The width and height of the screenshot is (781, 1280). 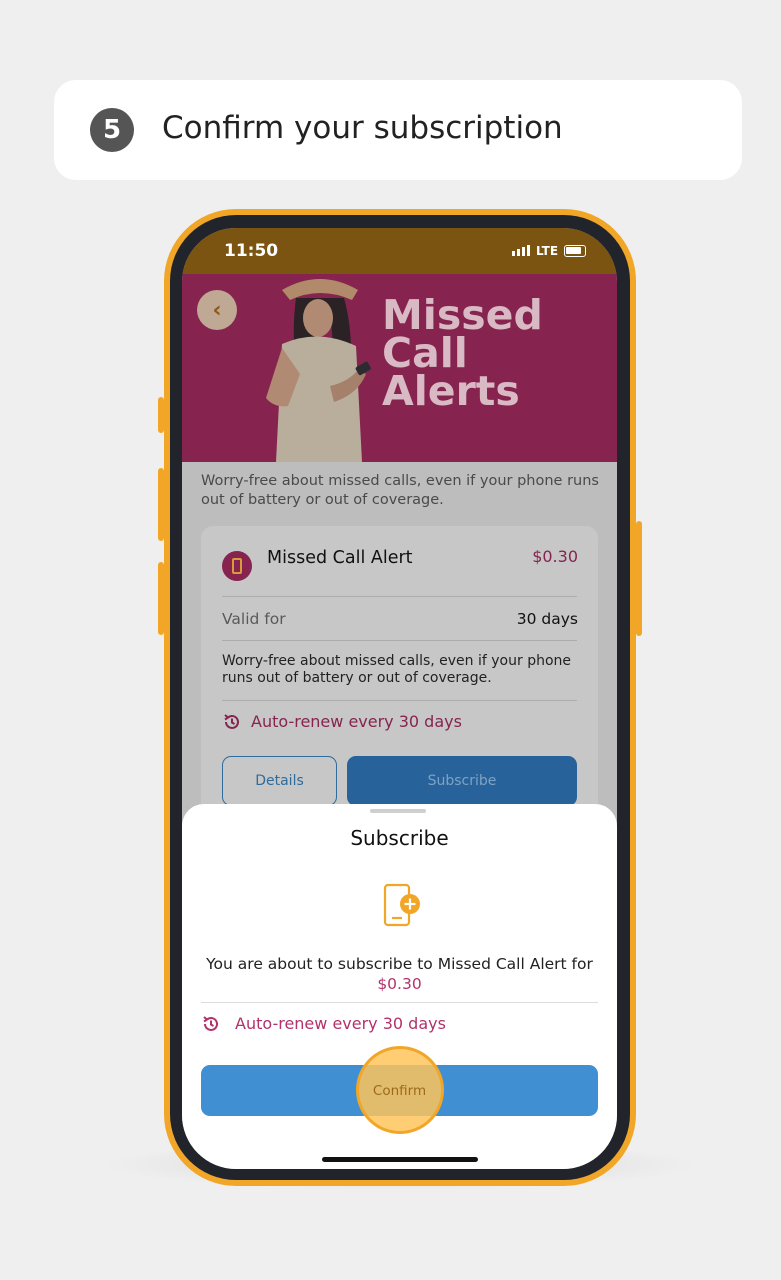 What do you see at coordinates (555, 556) in the screenshot?
I see `plan-price: $0.30` at bounding box center [555, 556].